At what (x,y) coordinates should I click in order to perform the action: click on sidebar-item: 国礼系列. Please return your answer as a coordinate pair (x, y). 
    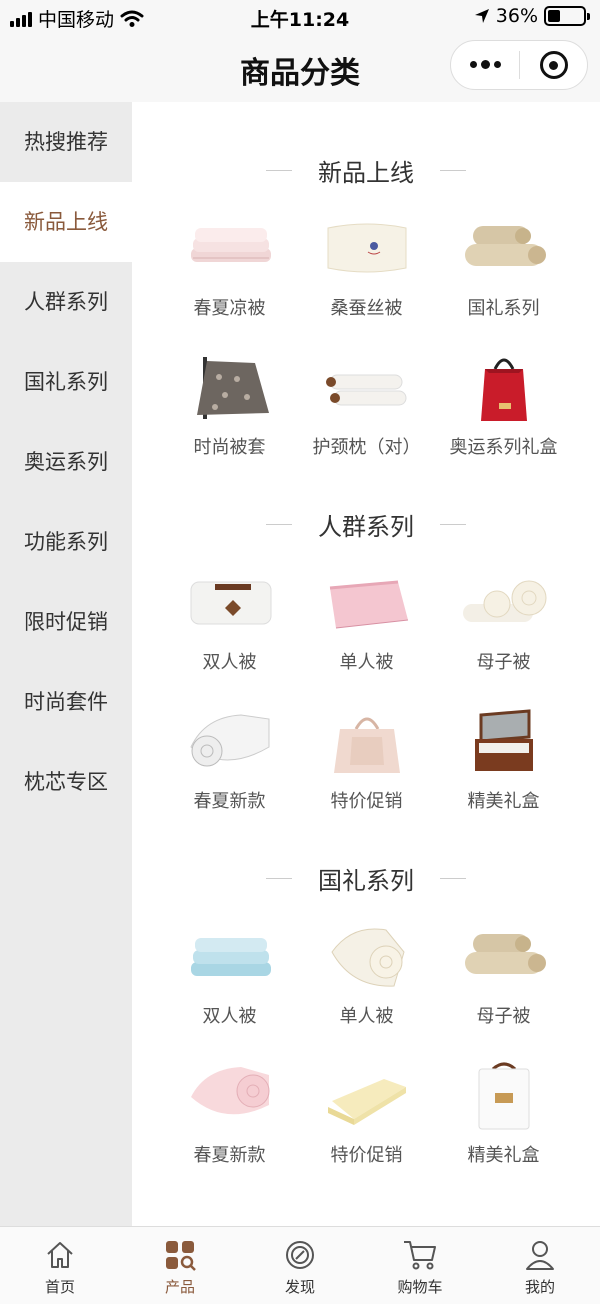
    Looking at the image, I should click on (66, 382).